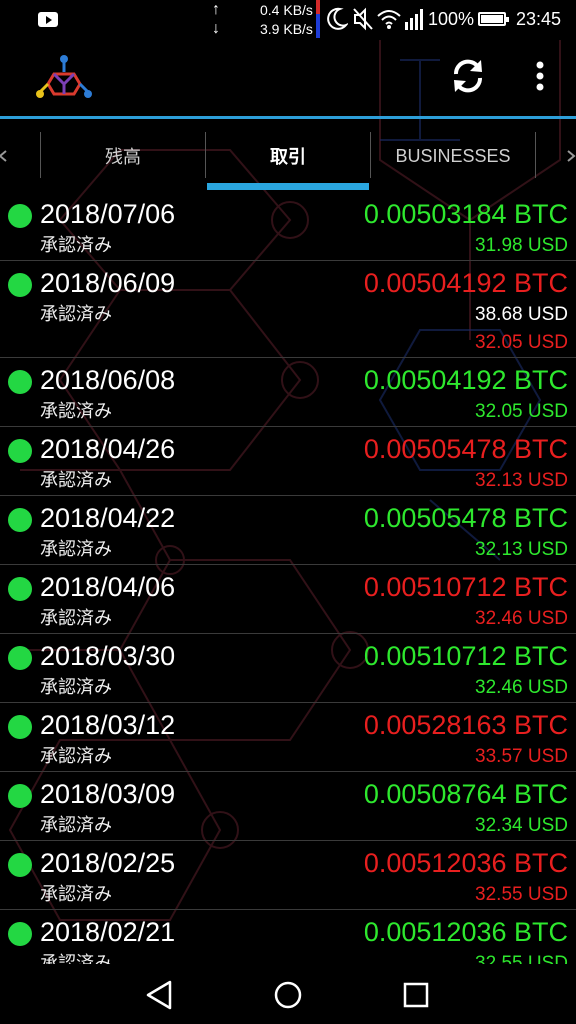 The height and width of the screenshot is (1024, 576). Describe the element at coordinates (288, 78) in the screenshot. I see `app-bar` at that location.